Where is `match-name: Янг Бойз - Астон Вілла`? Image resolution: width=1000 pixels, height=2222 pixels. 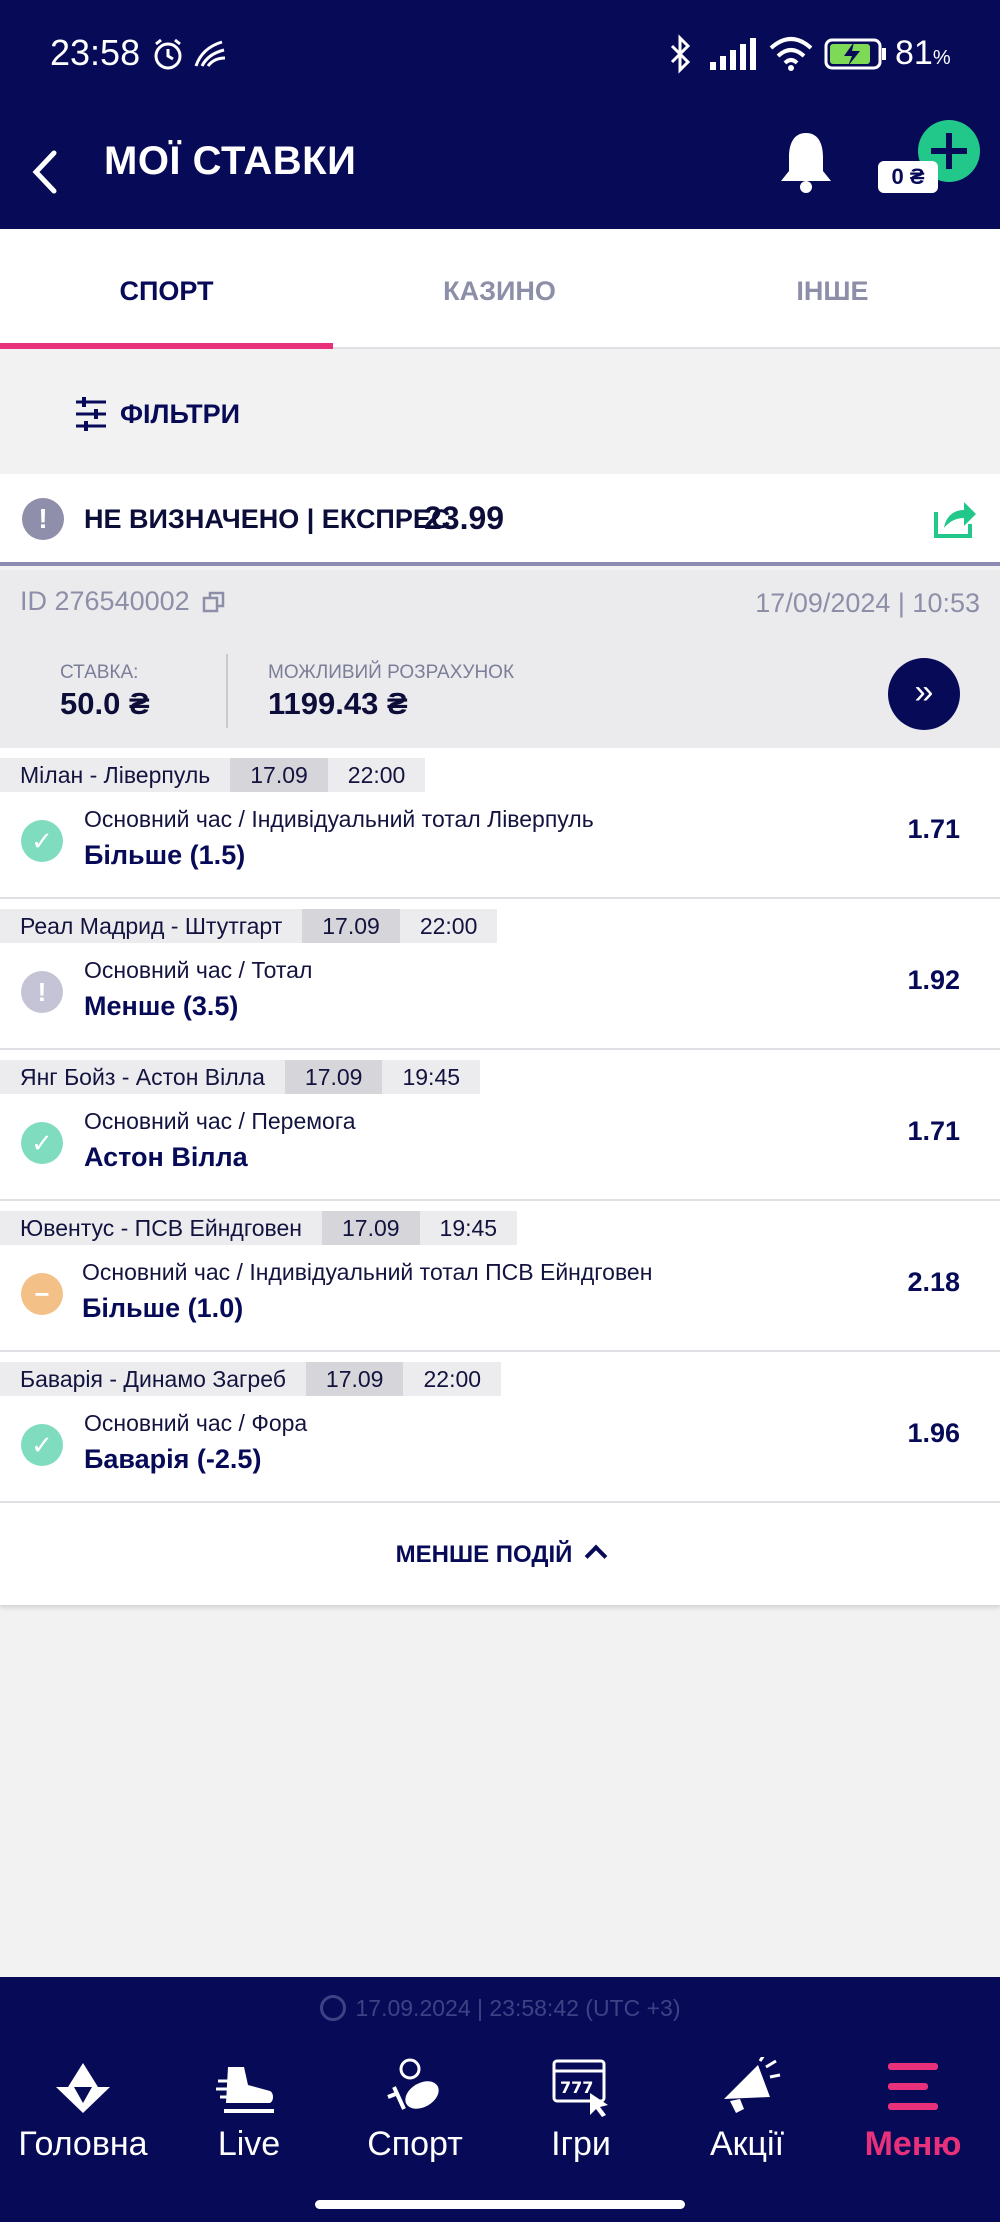
match-name: Янг Бойз - Астон Вілла is located at coordinates (142, 1077).